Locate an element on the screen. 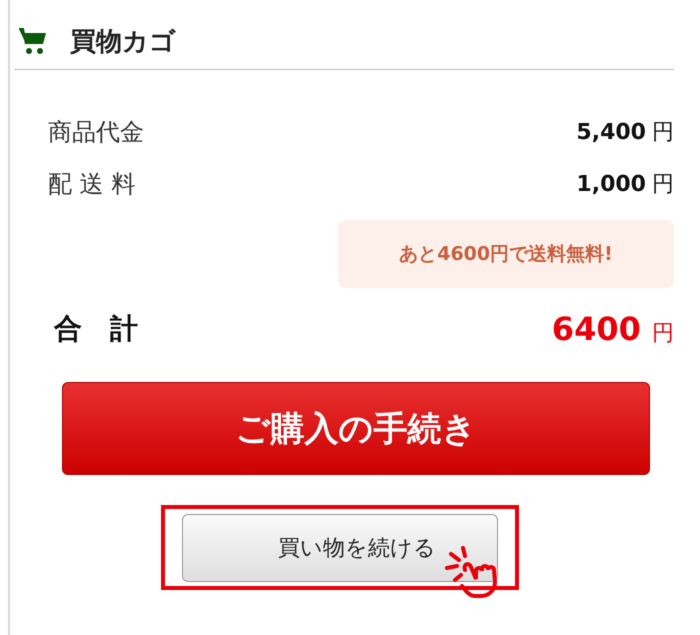 The height and width of the screenshot is (635, 700). cart-icon is located at coordinates (33, 41).